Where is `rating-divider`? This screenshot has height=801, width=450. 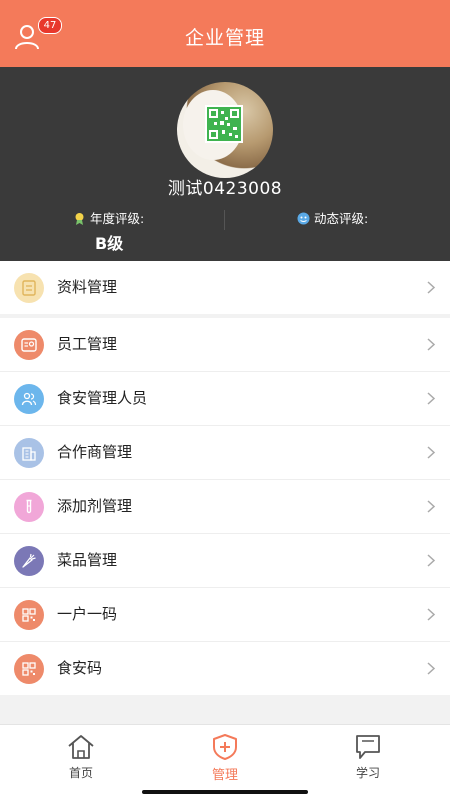 rating-divider is located at coordinates (224, 220).